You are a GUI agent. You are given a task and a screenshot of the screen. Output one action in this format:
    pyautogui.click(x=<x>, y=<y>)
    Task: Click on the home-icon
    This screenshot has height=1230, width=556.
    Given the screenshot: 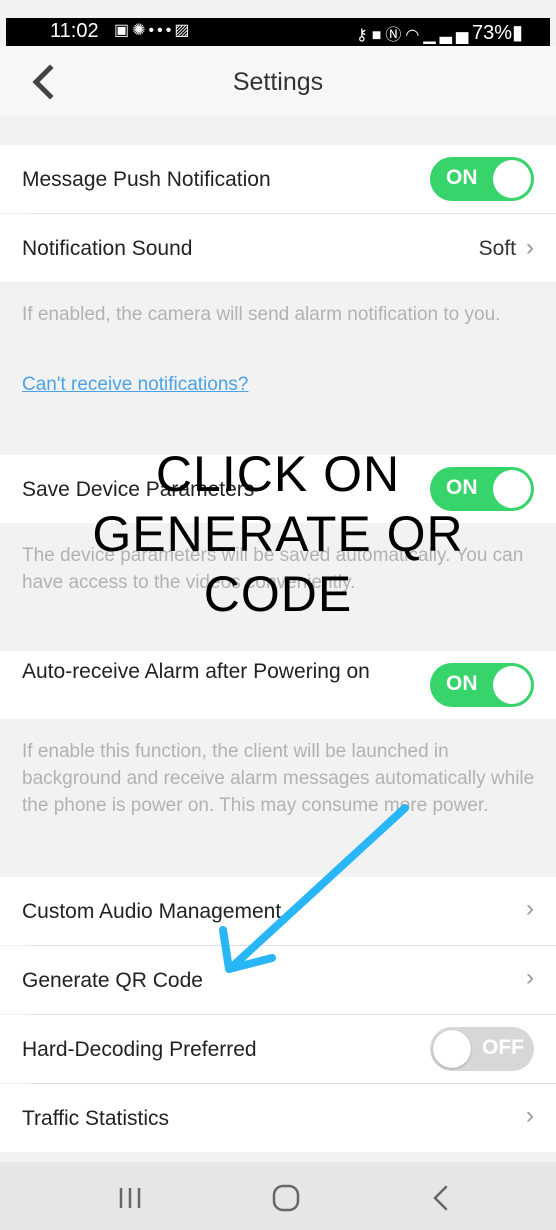 What is the action you would take?
    pyautogui.click(x=286, y=1198)
    